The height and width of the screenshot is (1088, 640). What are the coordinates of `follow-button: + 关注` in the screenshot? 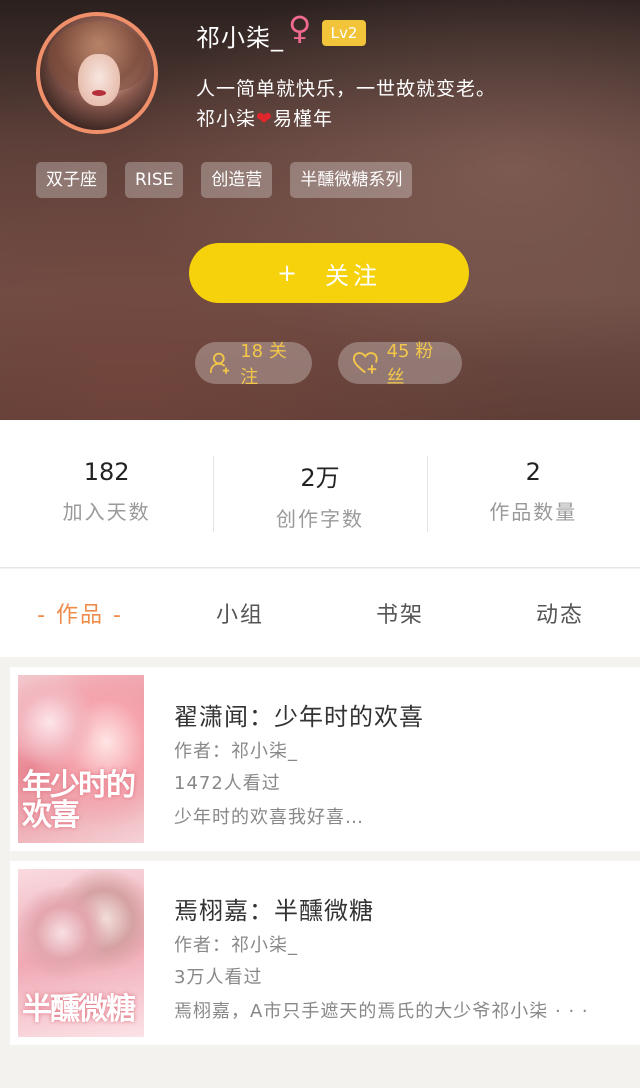 It's located at (329, 273).